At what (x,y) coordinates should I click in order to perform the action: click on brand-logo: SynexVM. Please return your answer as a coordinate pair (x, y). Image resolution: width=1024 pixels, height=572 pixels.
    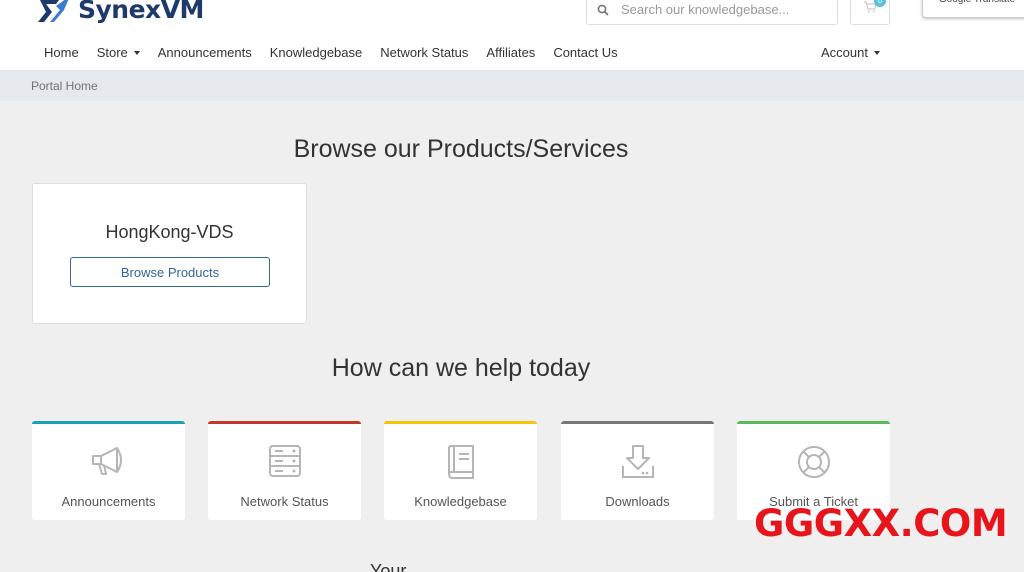
    Looking at the image, I should click on (120, 13).